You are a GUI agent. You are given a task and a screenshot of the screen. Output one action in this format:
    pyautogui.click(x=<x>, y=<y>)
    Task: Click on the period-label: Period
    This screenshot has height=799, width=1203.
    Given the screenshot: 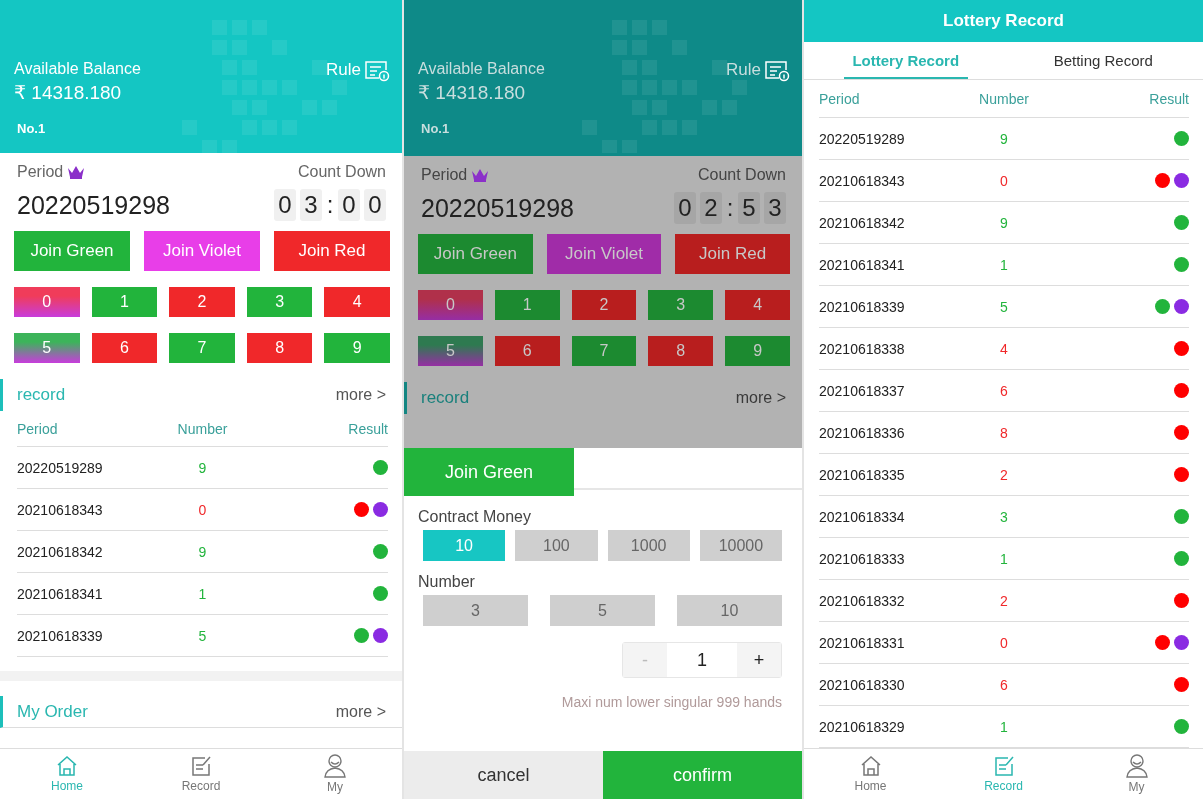 What is the action you would take?
    pyautogui.click(x=444, y=175)
    